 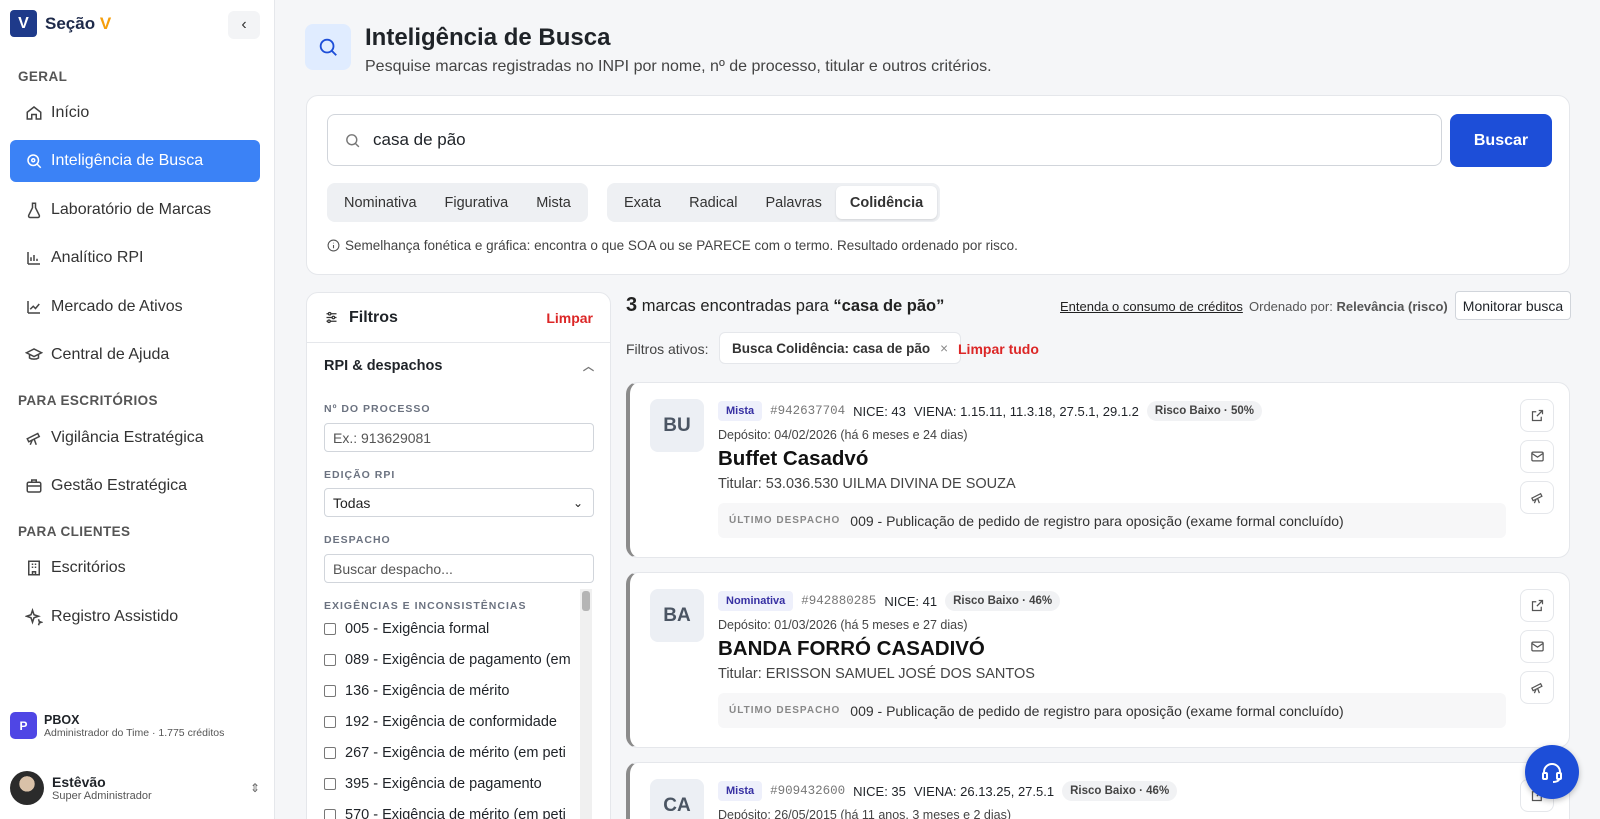 I want to click on filter-section-label: RPI & despachos, so click(x=383, y=366).